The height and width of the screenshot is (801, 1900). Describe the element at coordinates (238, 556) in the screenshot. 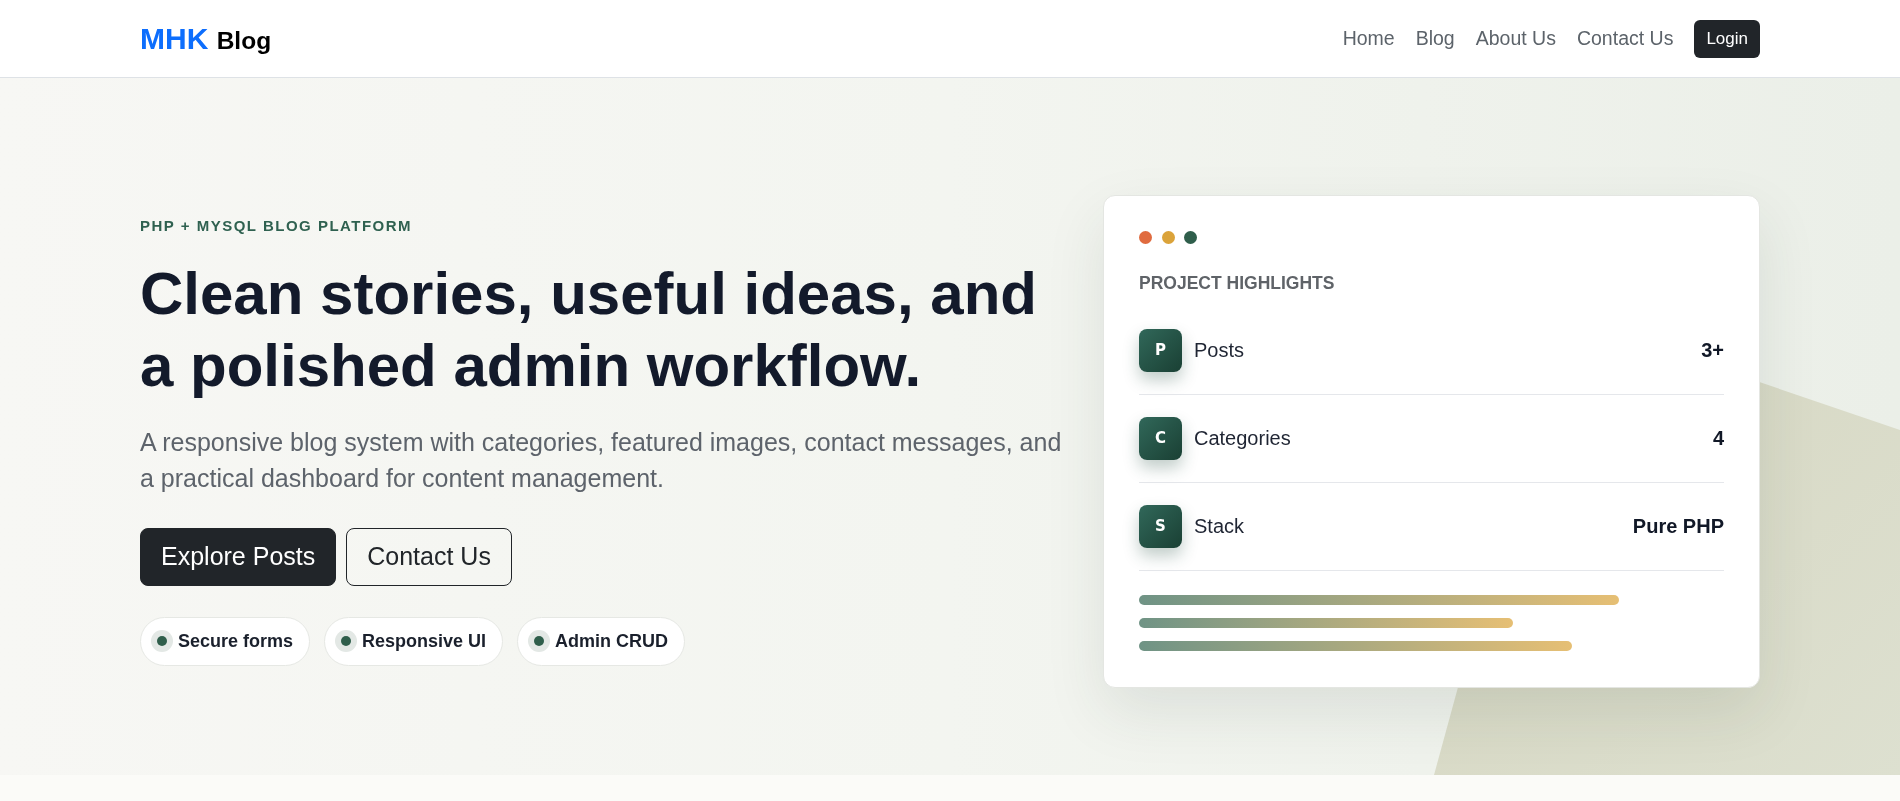

I see `primary-button: Explore Posts` at that location.